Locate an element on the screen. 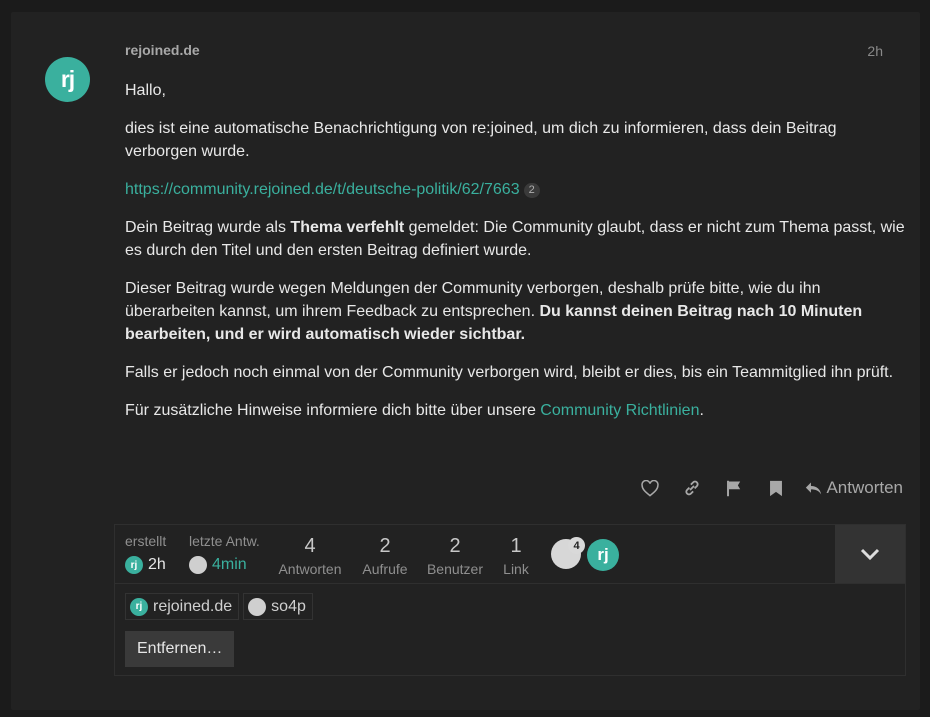 The height and width of the screenshot is (717, 930). participant-chip: rj rejoined.de is located at coordinates (182, 606).